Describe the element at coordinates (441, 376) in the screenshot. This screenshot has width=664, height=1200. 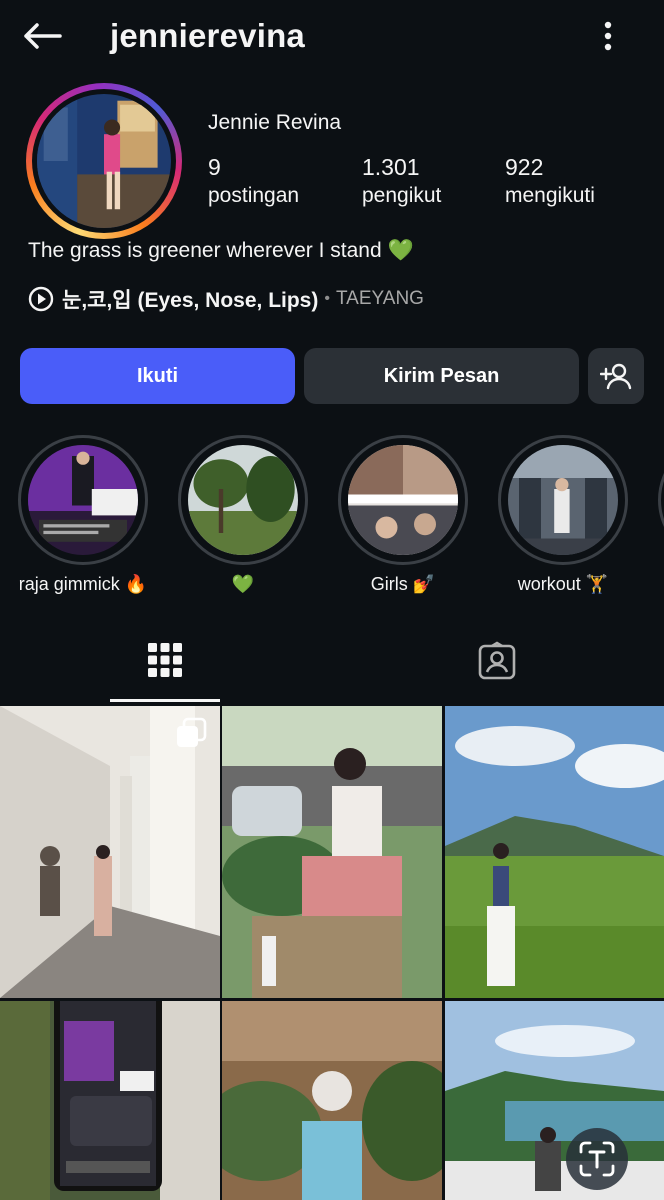
I see `message-button: Kirim Pesan` at that location.